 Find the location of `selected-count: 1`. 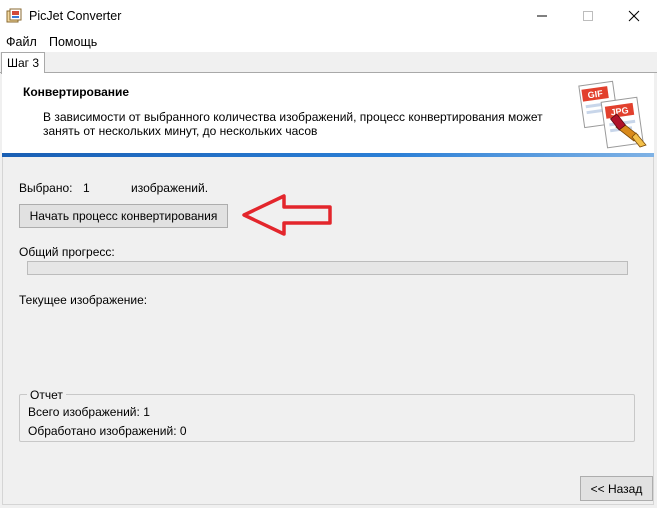

selected-count: 1 is located at coordinates (86, 188).